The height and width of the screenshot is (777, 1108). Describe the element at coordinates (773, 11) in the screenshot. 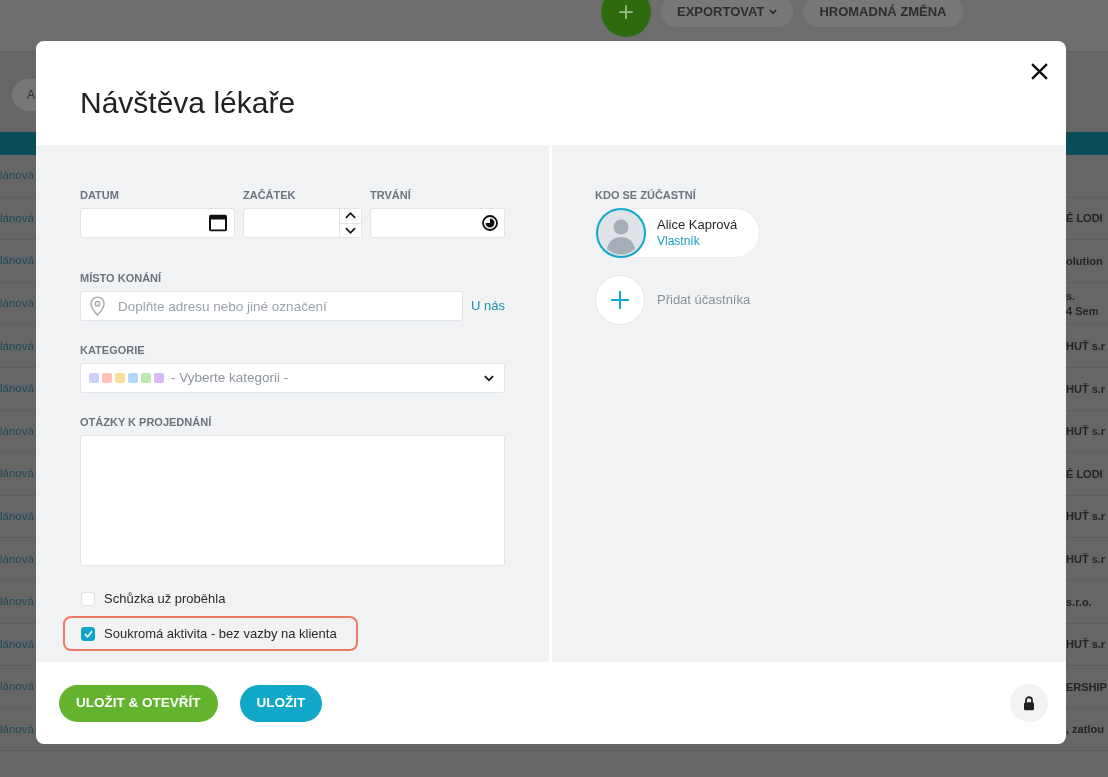

I see `caret-icon` at that location.